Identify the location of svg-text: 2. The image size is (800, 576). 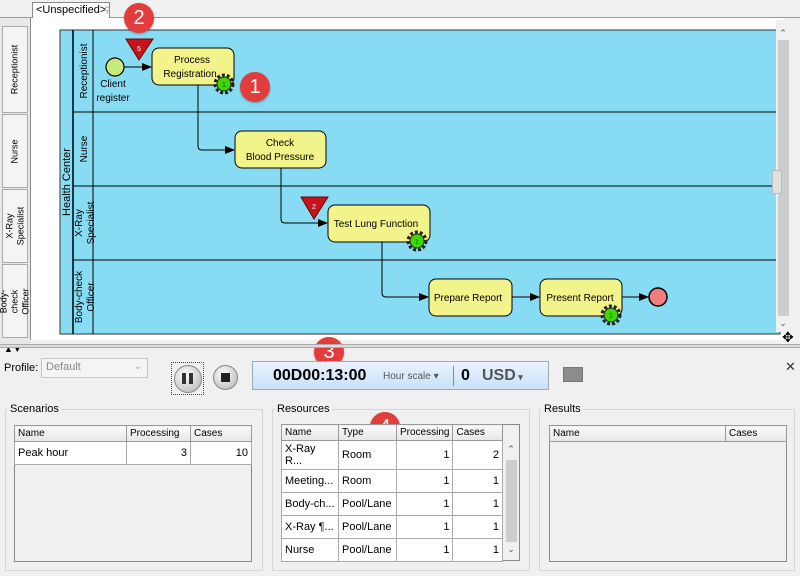
(314, 207).